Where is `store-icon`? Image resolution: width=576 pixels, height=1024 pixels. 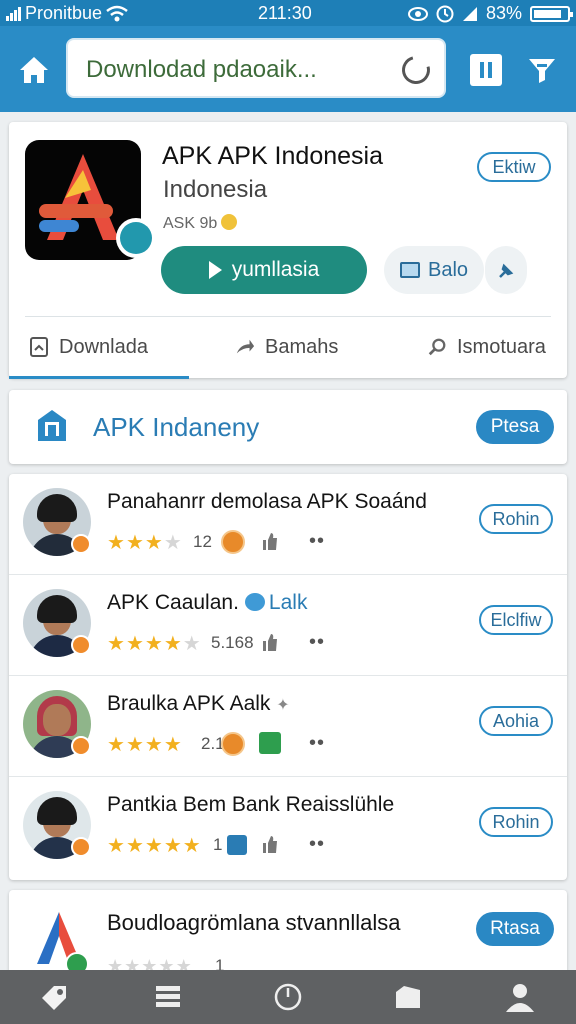
store-icon is located at coordinates (52, 425).